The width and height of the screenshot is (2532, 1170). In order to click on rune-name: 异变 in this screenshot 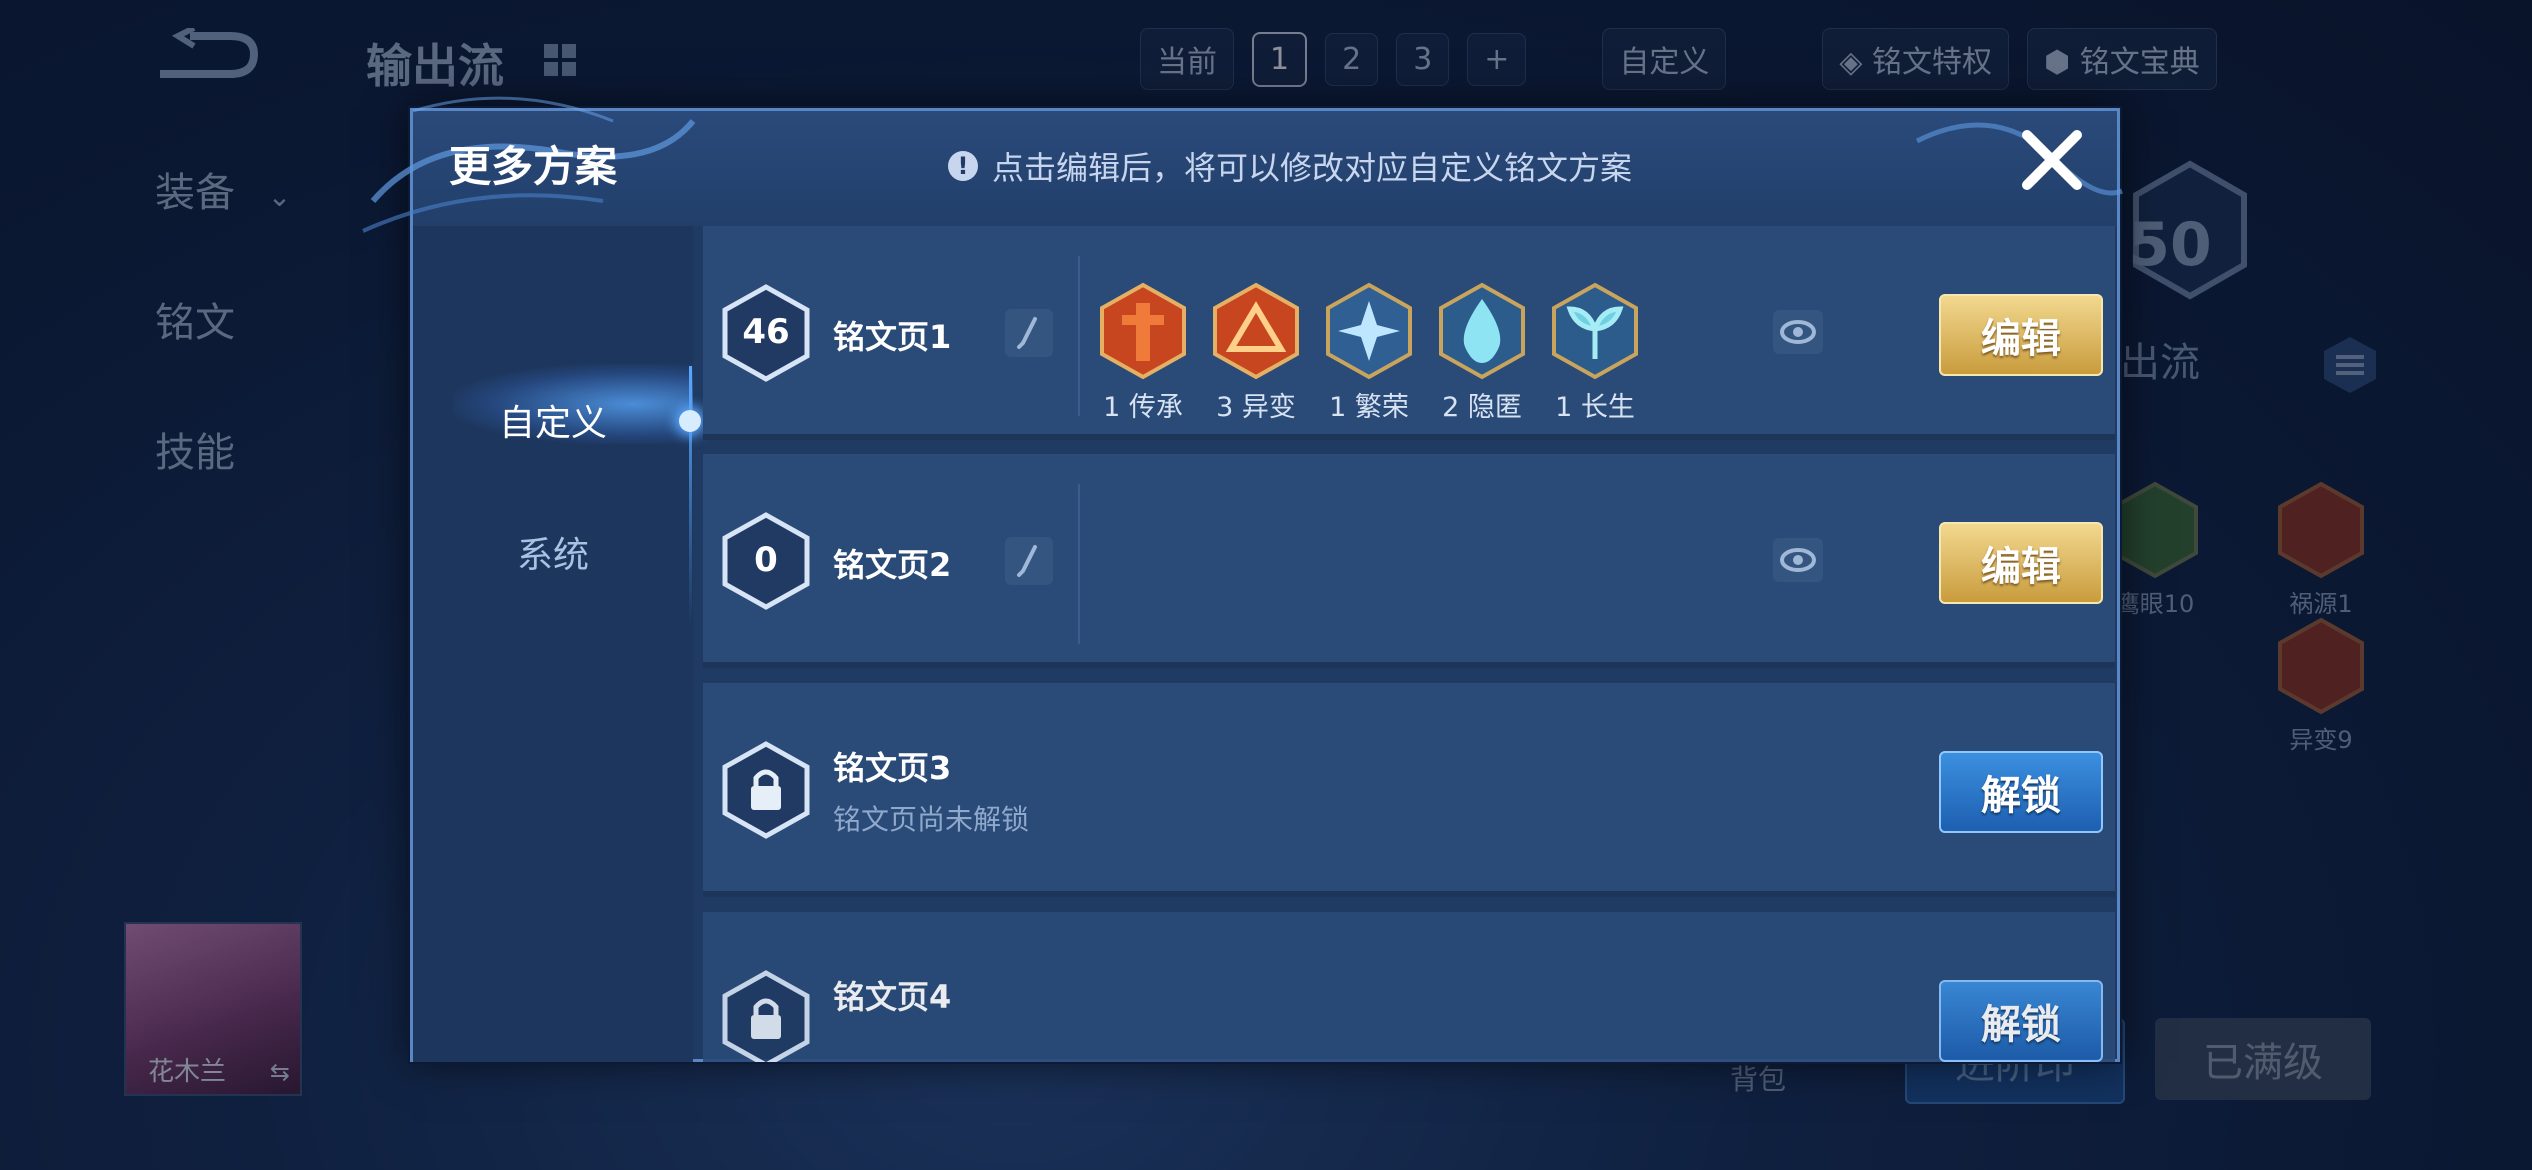, I will do `click(1268, 407)`.